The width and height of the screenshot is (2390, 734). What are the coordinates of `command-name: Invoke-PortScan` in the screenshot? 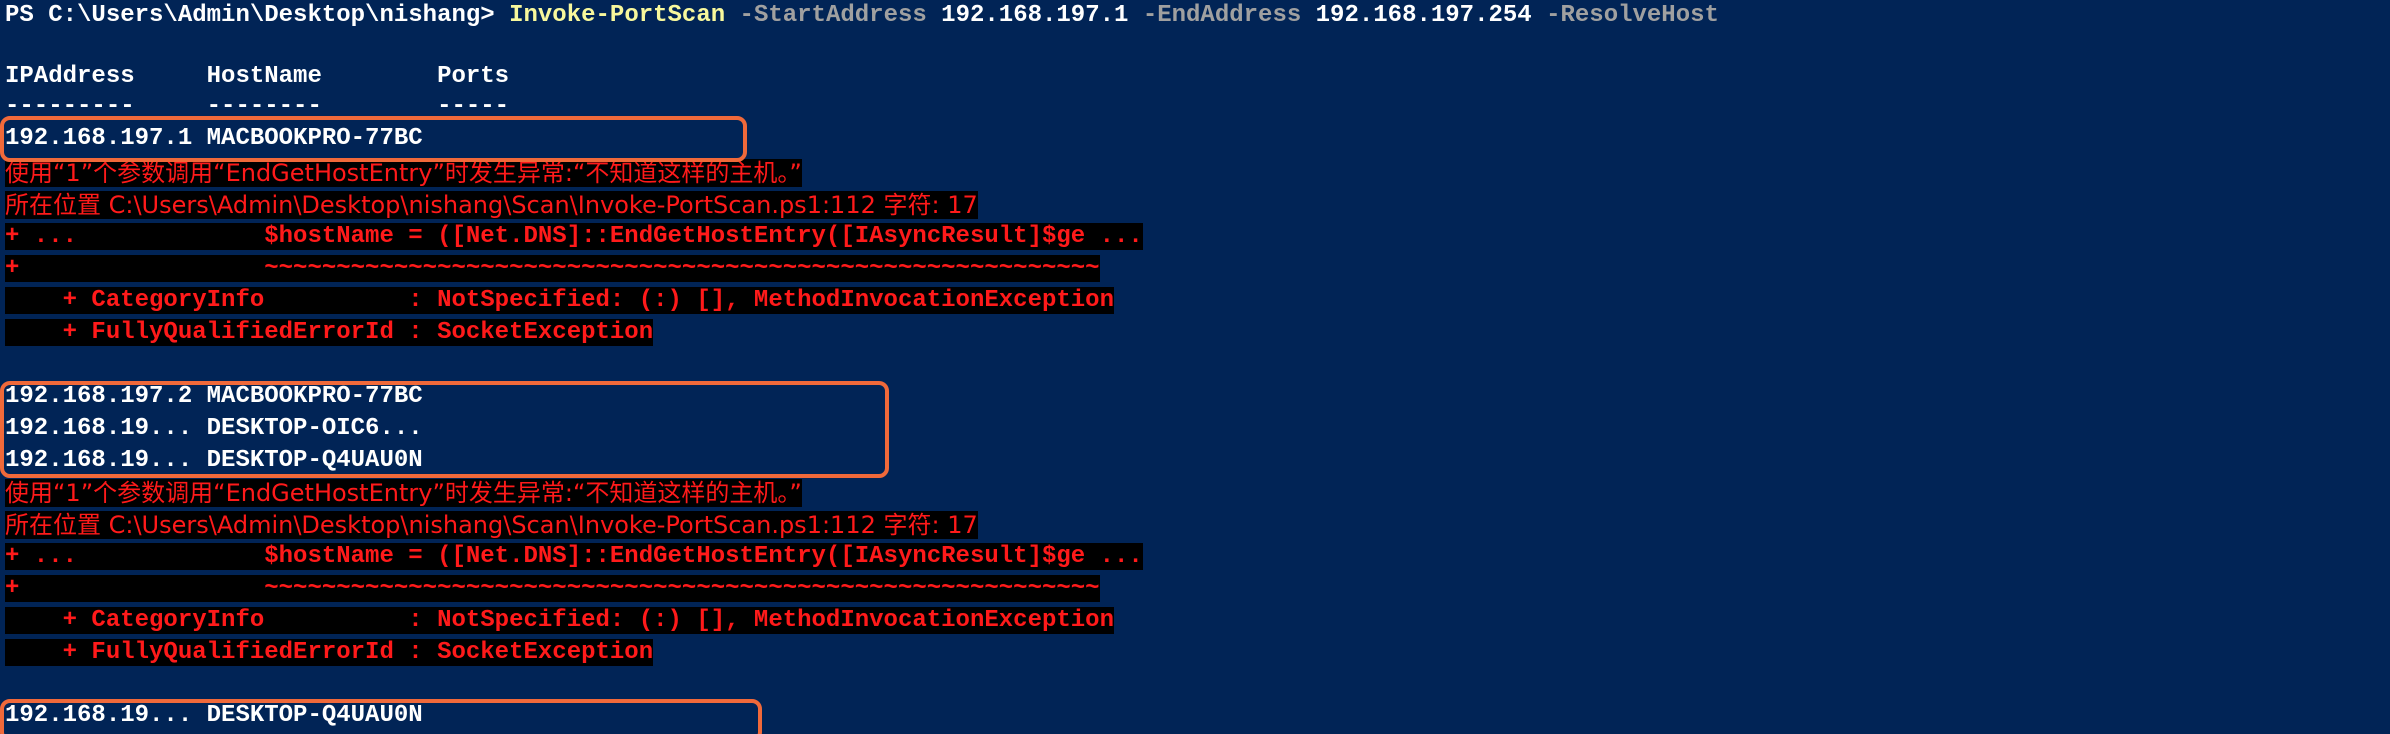 It's located at (617, 15).